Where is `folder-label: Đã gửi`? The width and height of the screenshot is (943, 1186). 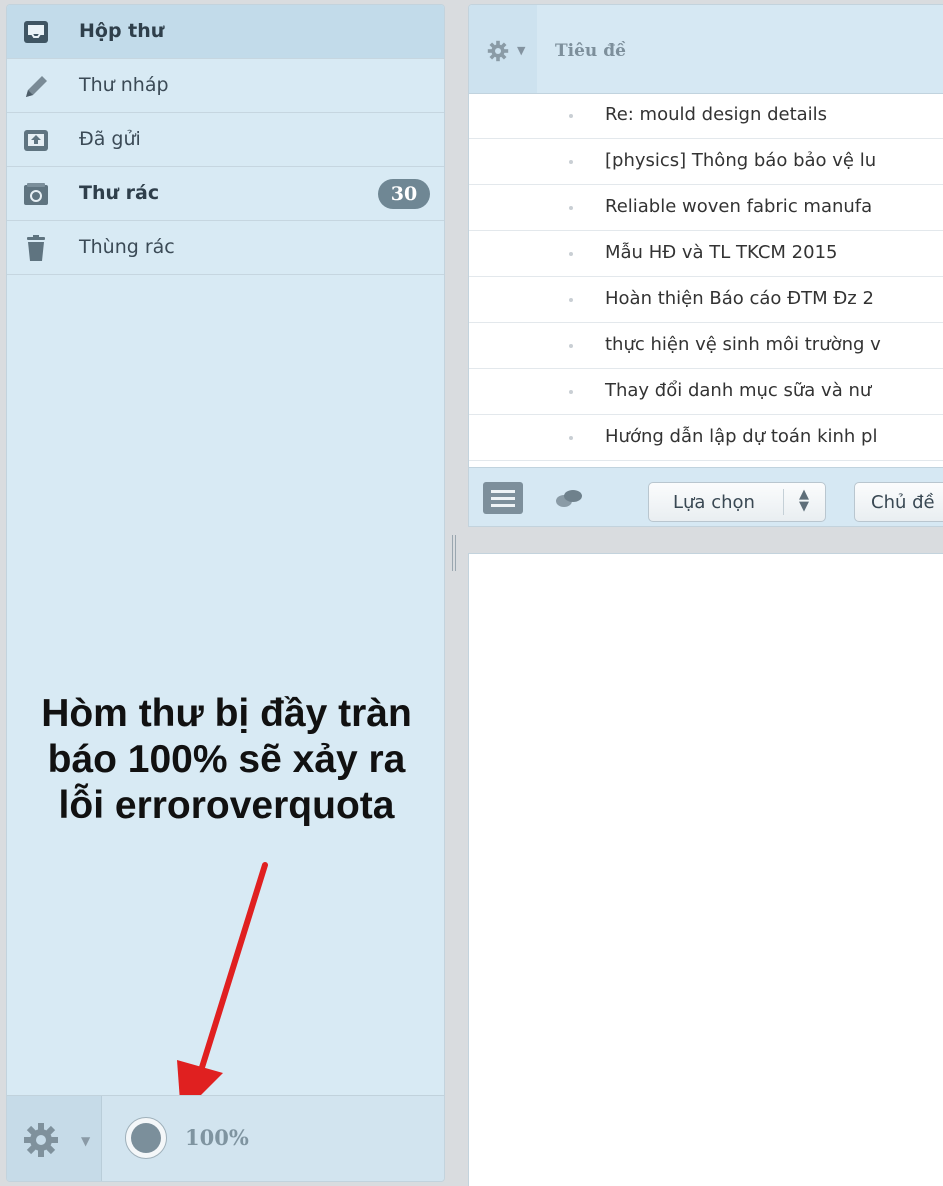 folder-label: Đã gửi is located at coordinates (110, 139).